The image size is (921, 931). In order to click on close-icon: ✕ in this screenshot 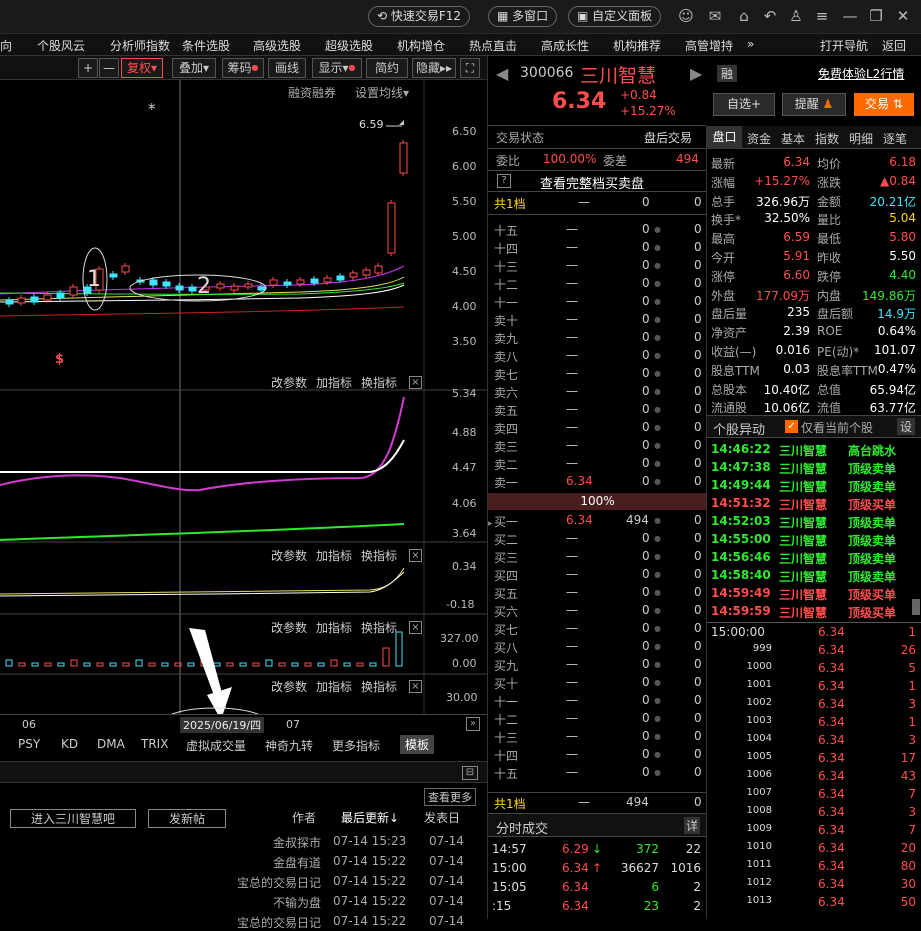, I will do `click(903, 16)`.